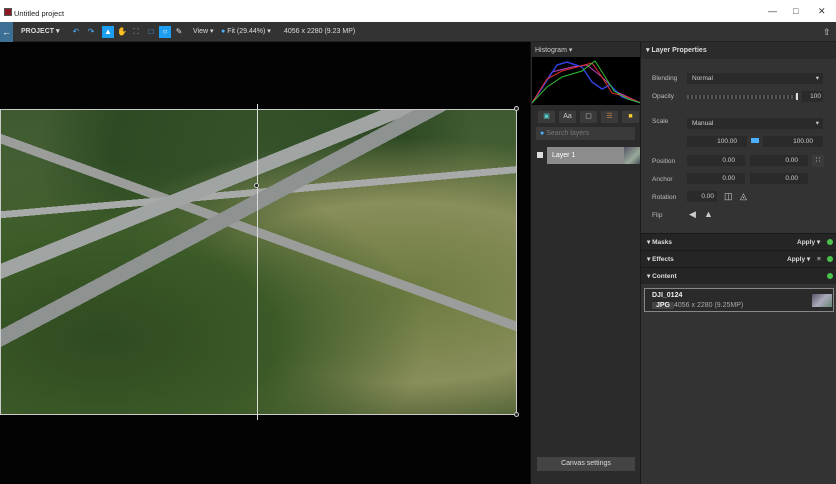  Describe the element at coordinates (136, 32) in the screenshot. I see `crop-tool-icon: ⛶` at that location.